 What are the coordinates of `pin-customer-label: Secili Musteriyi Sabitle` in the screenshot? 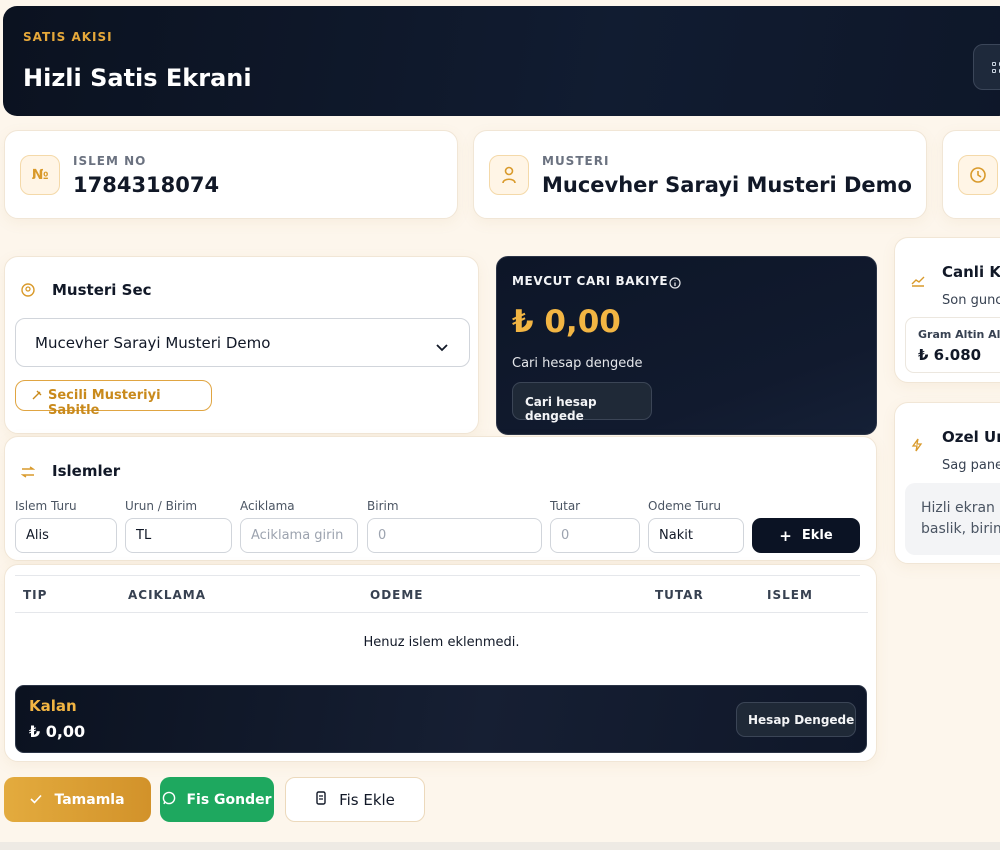 It's located at (104, 403).